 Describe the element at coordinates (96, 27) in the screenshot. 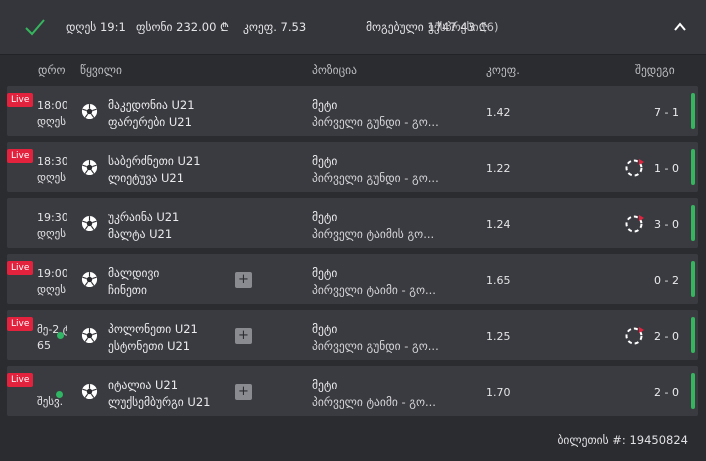

I see `bet-date: დღეს 19:1` at that location.